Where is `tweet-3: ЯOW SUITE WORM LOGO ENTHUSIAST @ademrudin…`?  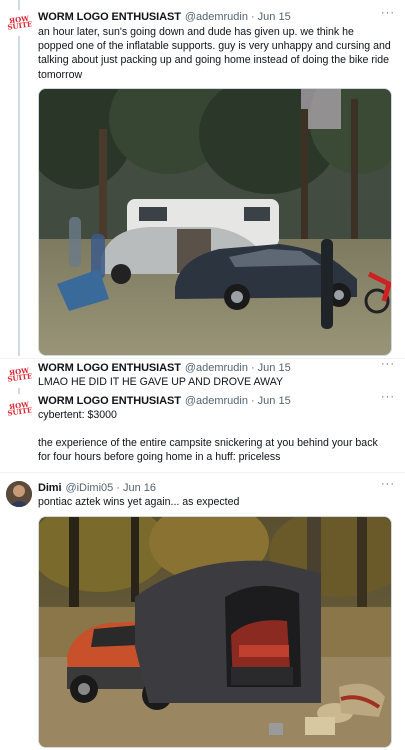
tweet-3: ЯOW SUITE WORM LOGO ENTHUSIAST @ademrudin… is located at coordinates (202, 430).